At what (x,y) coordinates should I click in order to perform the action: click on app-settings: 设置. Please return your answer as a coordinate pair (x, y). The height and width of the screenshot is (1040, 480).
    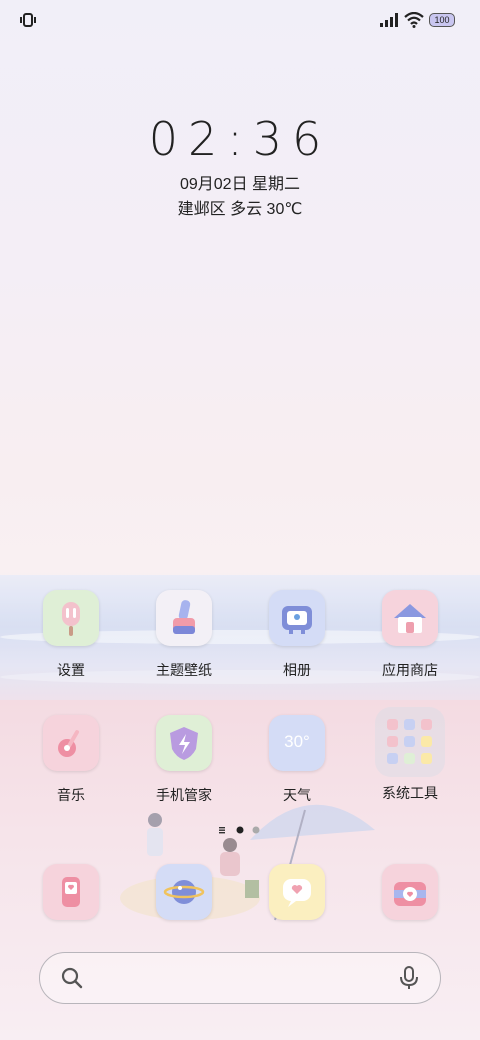
    Looking at the image, I should click on (71, 635).